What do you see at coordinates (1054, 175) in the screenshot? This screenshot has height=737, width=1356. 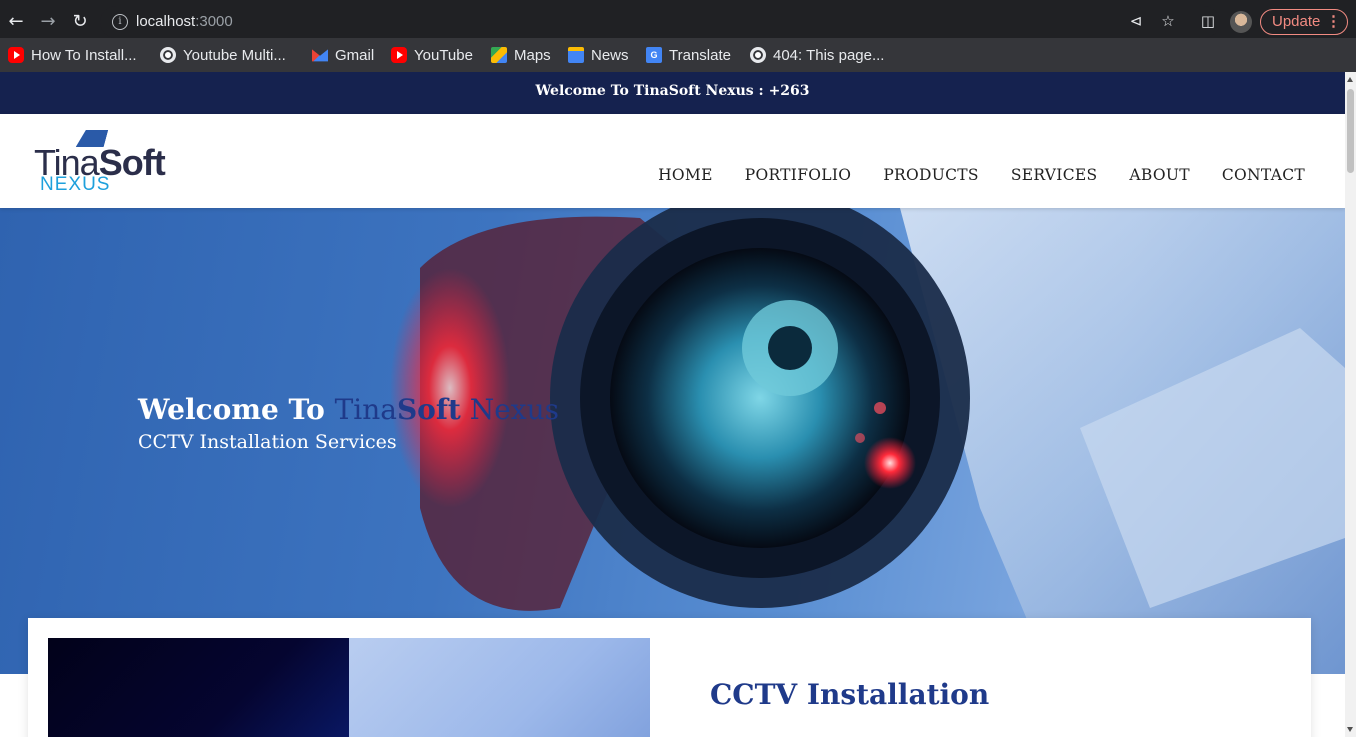 I see `nav-services: SERVICES` at bounding box center [1054, 175].